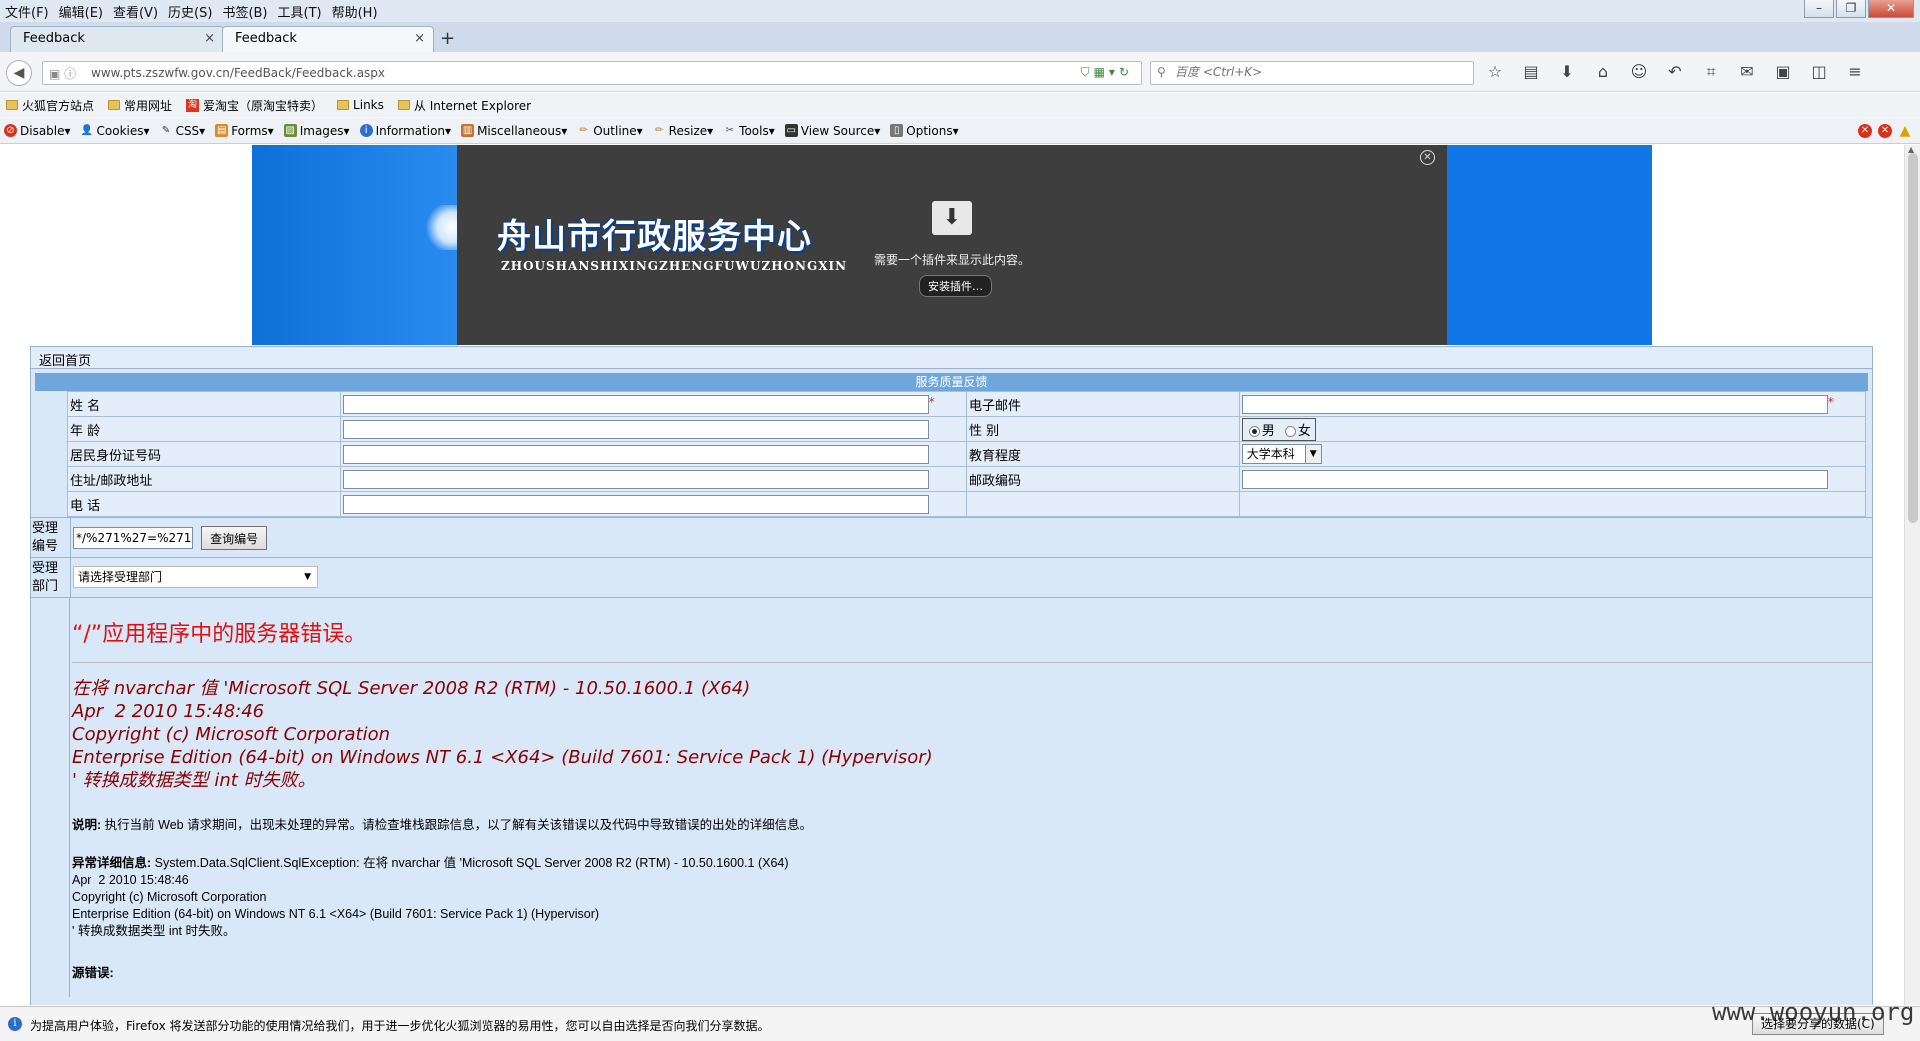 This screenshot has height=1041, width=1920. Describe the element at coordinates (924, 131) in the screenshot. I see `dev-options: ▯ Options▾` at that location.